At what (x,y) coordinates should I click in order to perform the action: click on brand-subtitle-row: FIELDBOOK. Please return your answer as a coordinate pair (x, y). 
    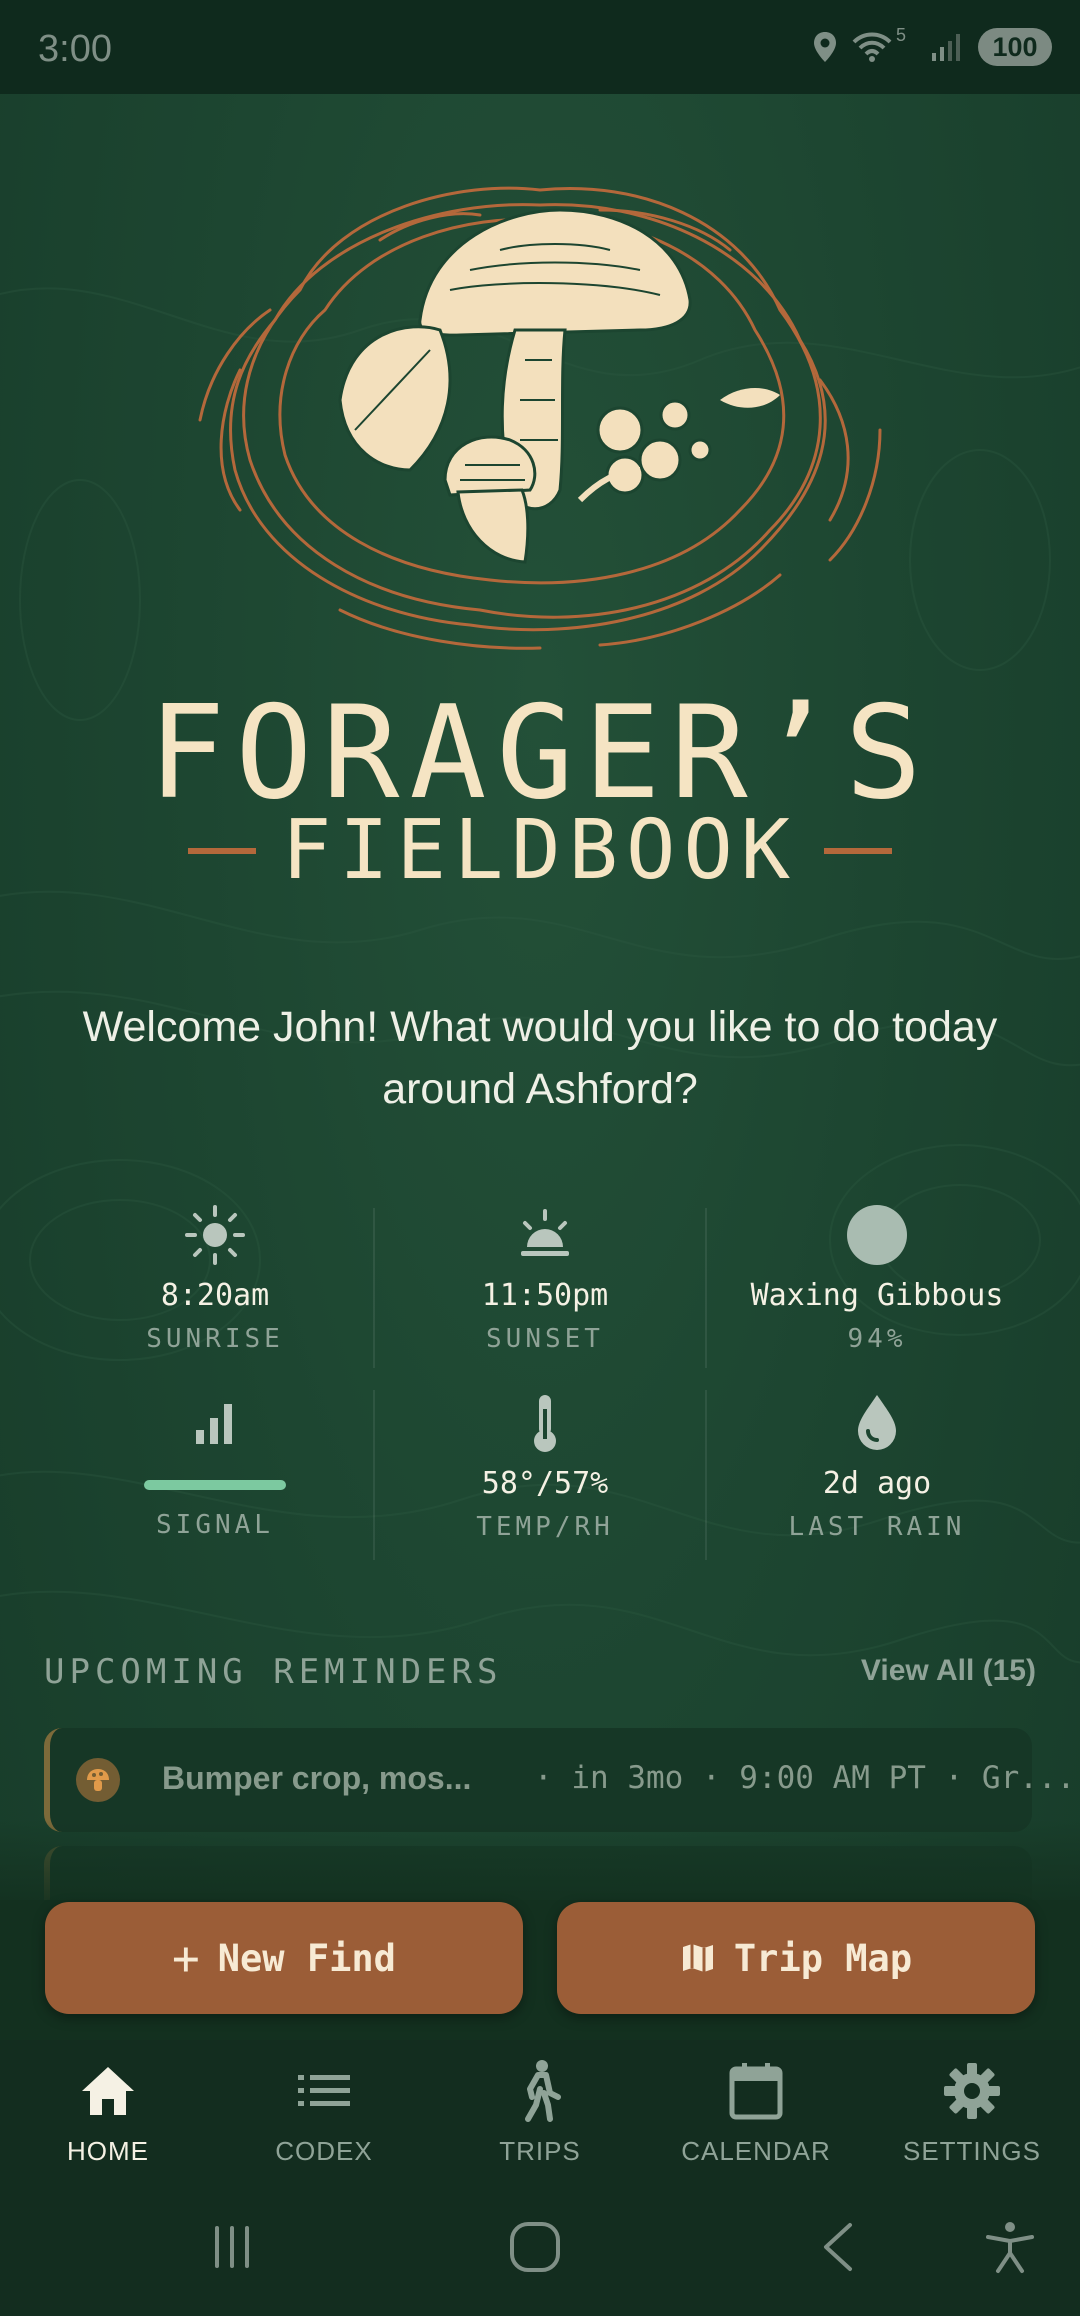
    Looking at the image, I should click on (540, 851).